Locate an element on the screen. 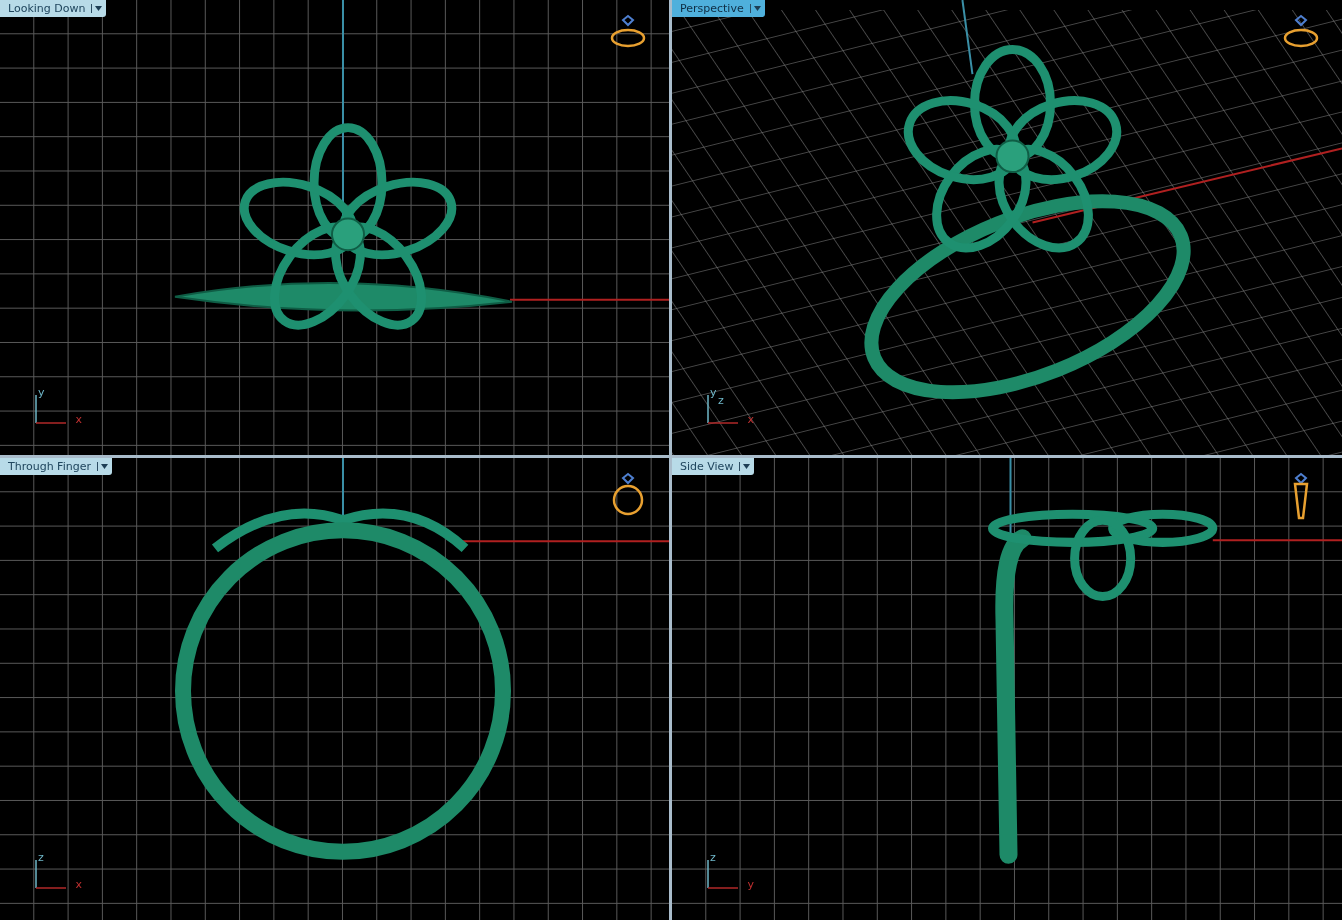 The height and width of the screenshot is (920, 1342). viewport-tab: Side View is located at coordinates (713, 466).